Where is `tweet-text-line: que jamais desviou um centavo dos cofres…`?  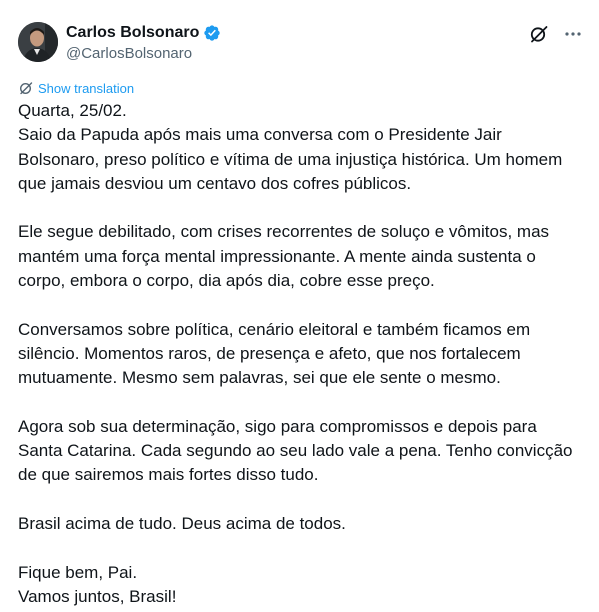
tweet-text-line: que jamais desviou um centavo dos cofres… is located at coordinates (215, 183).